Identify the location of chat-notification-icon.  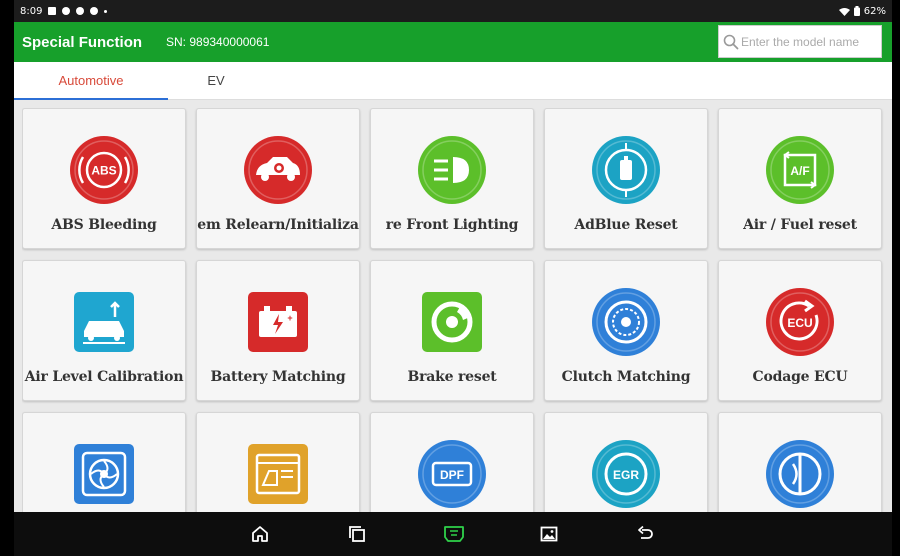
(94, 11).